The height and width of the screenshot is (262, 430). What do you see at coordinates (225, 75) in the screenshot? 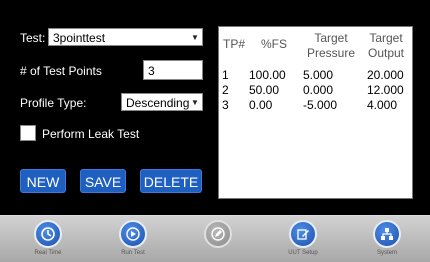
I see `table-cell: 1` at bounding box center [225, 75].